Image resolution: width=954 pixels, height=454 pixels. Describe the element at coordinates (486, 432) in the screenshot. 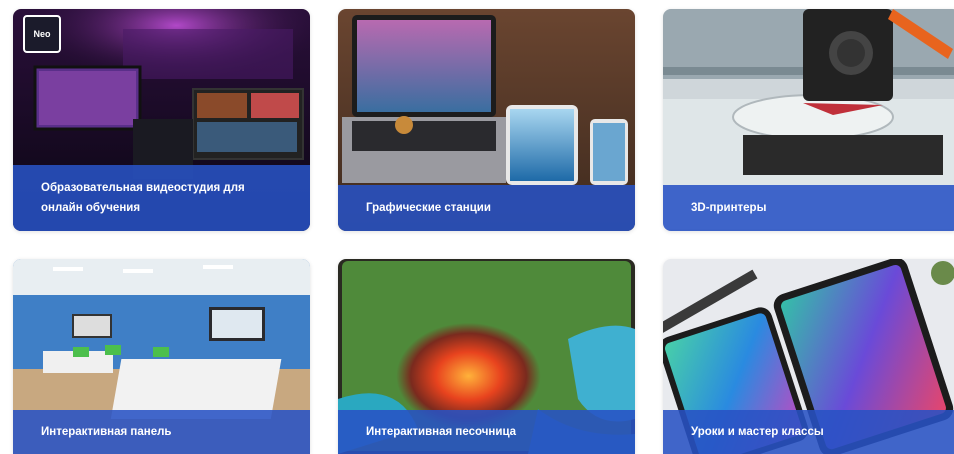

I see `card-interactive-sandbox-title: Интерактивная песочница` at that location.